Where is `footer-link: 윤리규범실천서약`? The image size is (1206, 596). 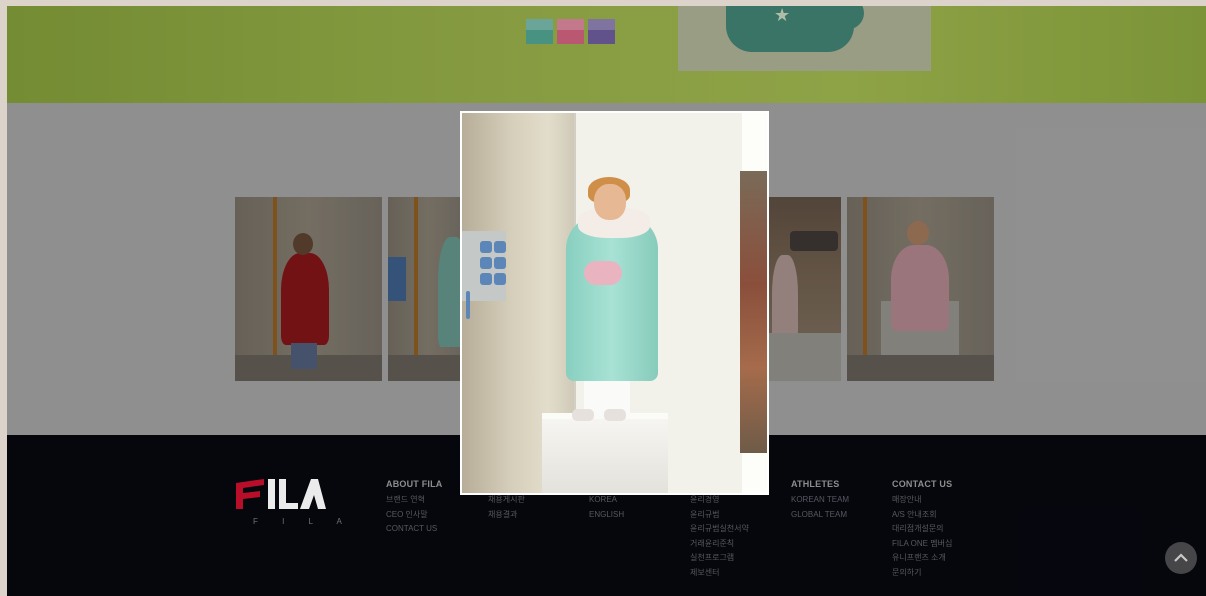 footer-link: 윤리규범실천서약 is located at coordinates (719, 529).